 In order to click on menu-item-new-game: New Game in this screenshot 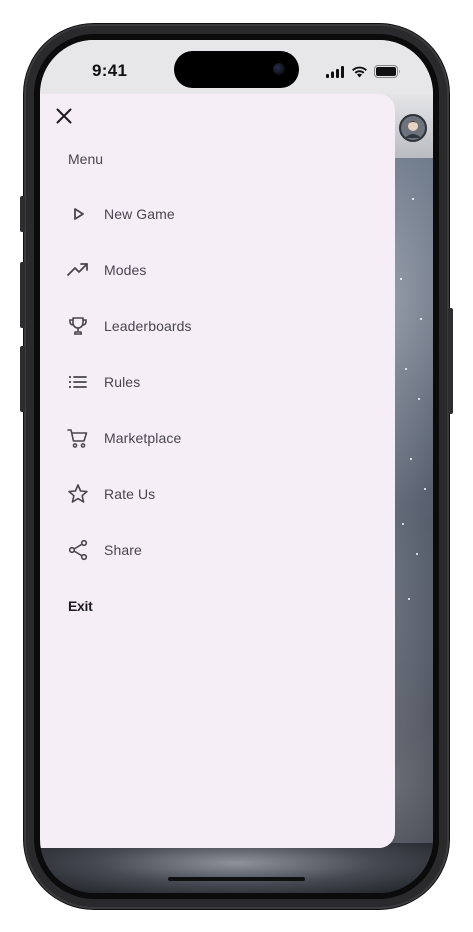, I will do `click(216, 214)`.